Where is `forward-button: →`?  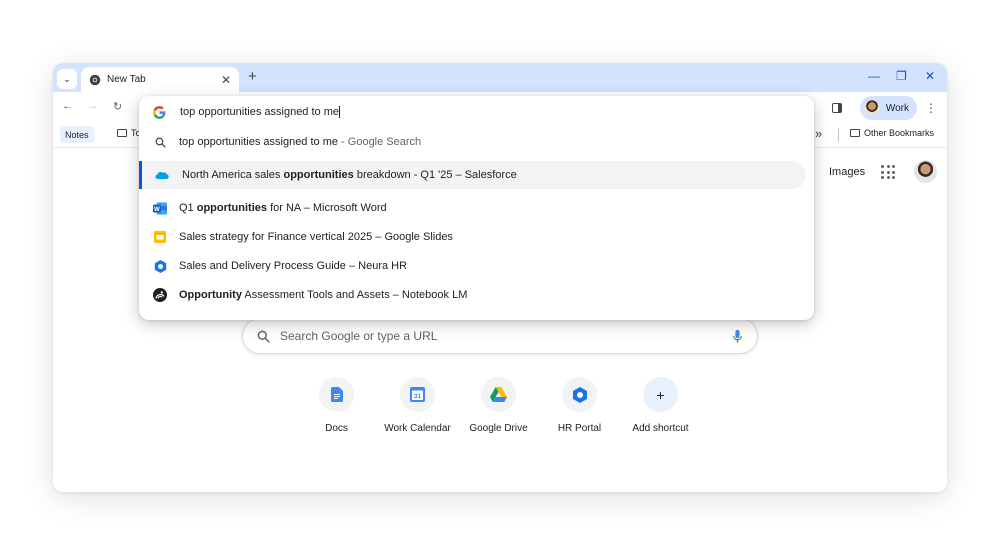
forward-button: → is located at coordinates (92, 106).